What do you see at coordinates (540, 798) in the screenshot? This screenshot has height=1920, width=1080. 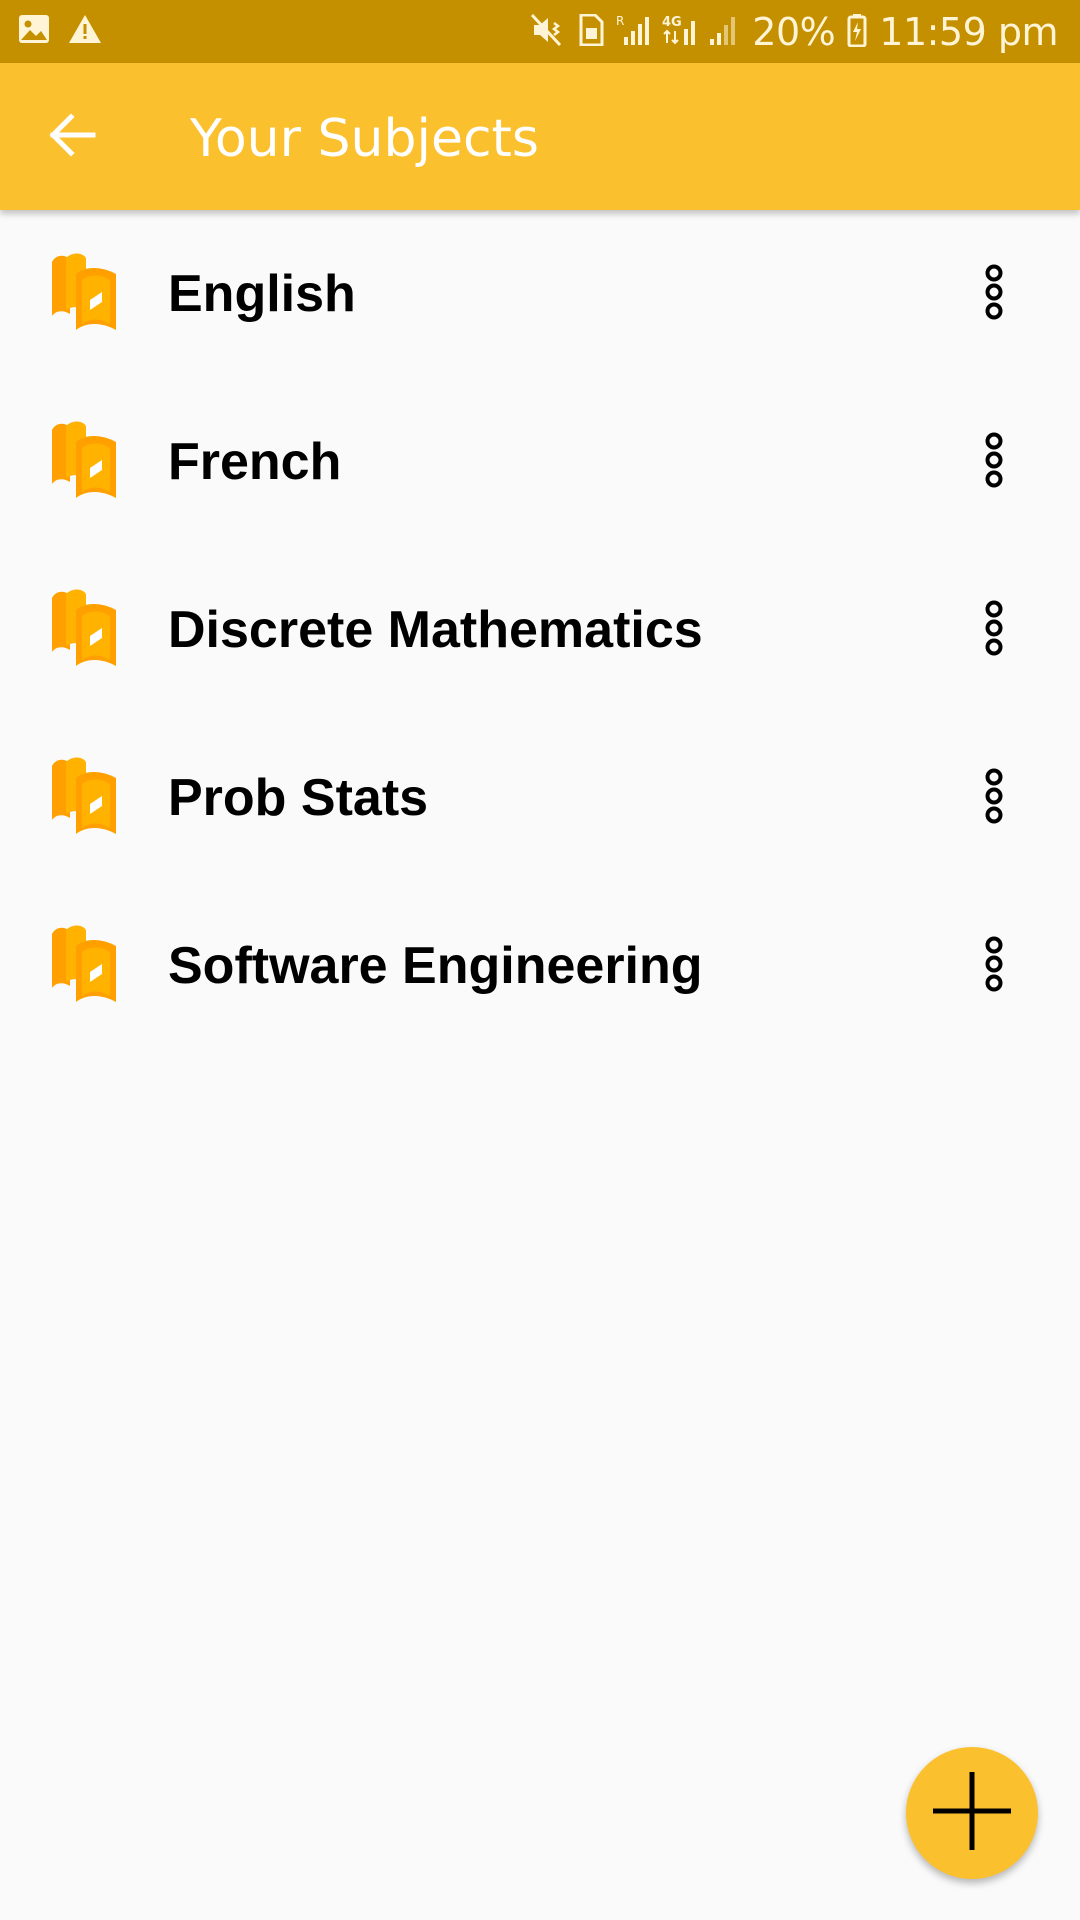 I see `list-item: Prob Stats` at bounding box center [540, 798].